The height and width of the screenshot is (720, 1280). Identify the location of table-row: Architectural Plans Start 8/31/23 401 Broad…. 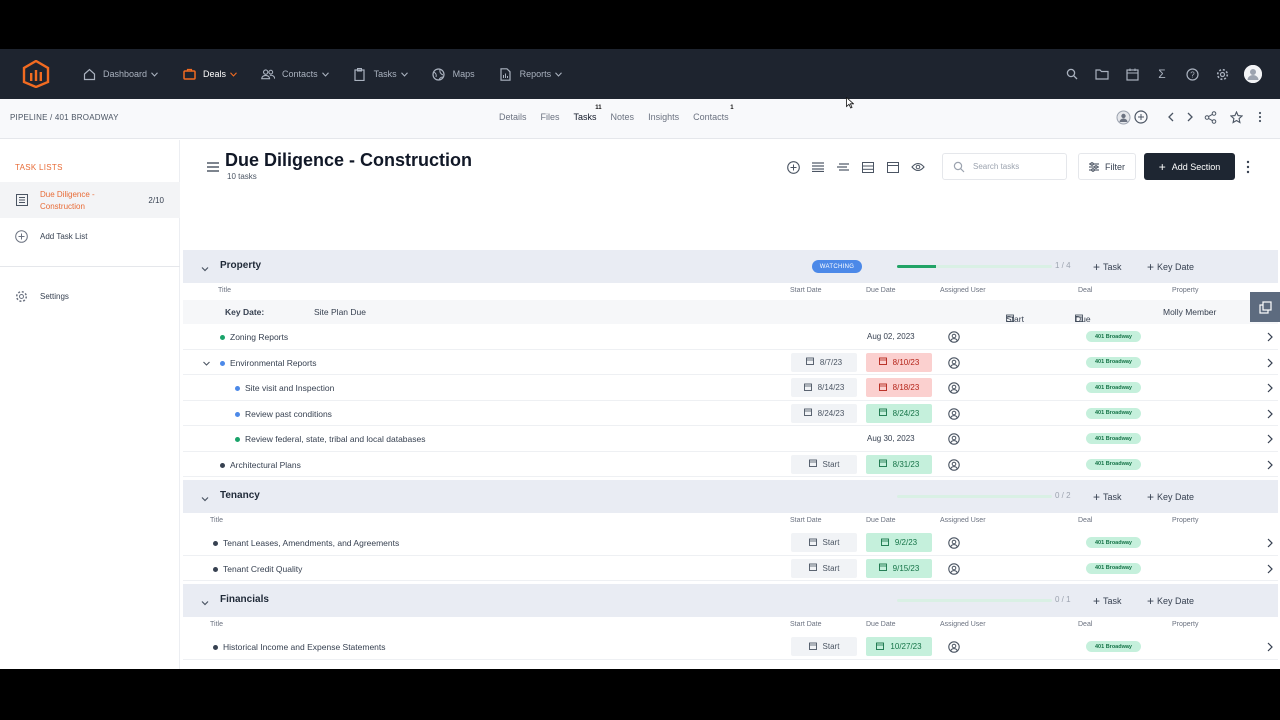
(730, 464).